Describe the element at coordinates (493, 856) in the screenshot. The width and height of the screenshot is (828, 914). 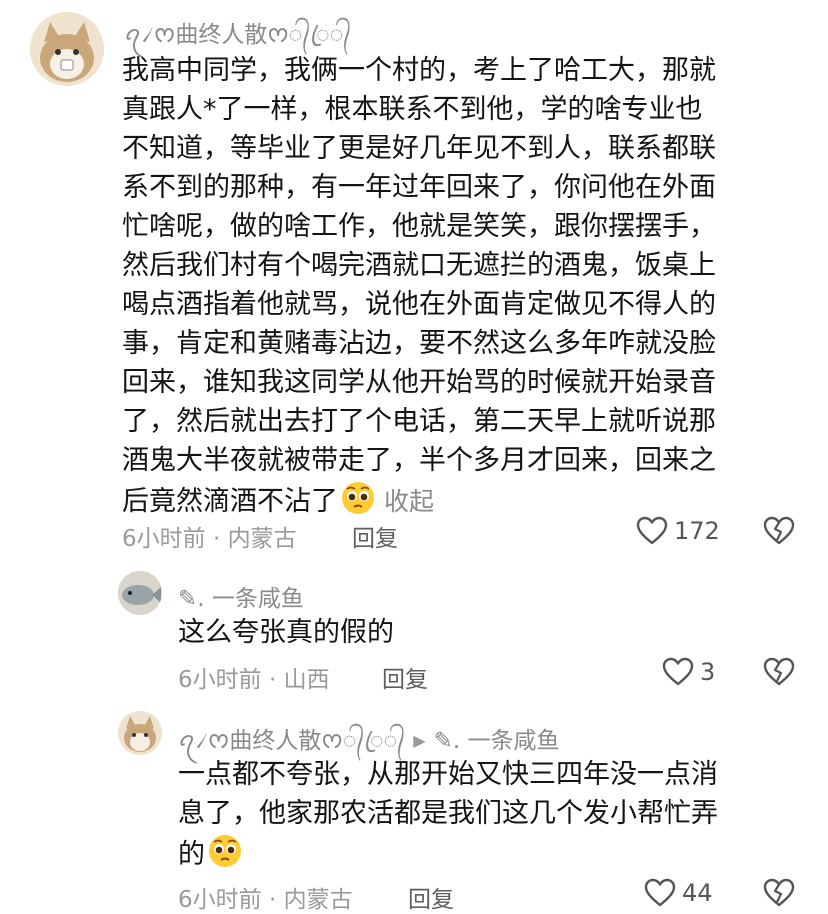
I see `comment-last-line: 的` at that location.